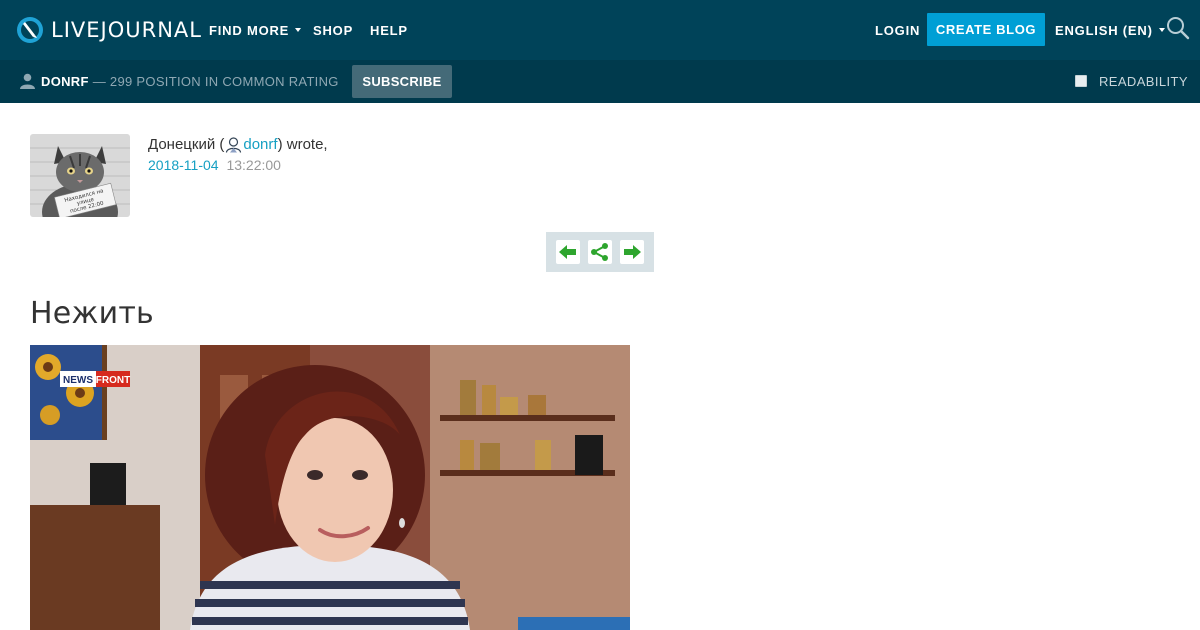 The image size is (1200, 630). What do you see at coordinates (897, 30) in the screenshot?
I see `login-link: LOGIN` at bounding box center [897, 30].